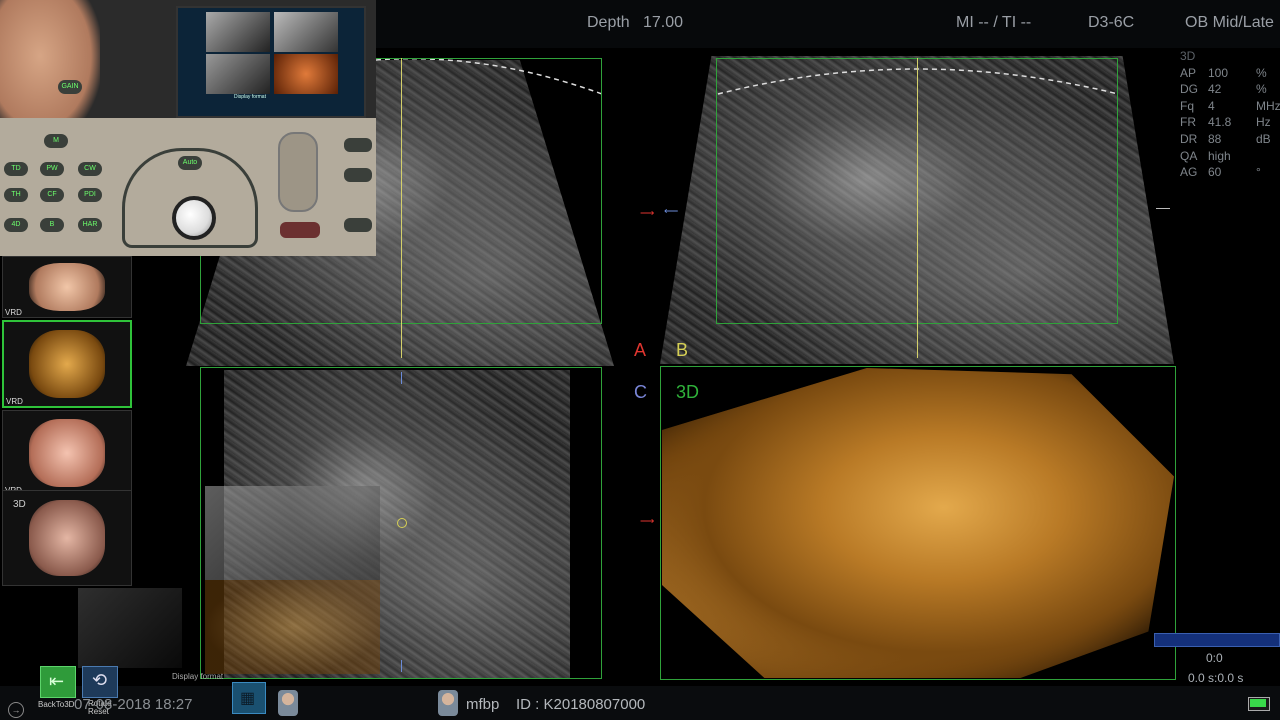 The height and width of the screenshot is (720, 1280). I want to click on pane-c-red-marker: ⟶, so click(647, 521).